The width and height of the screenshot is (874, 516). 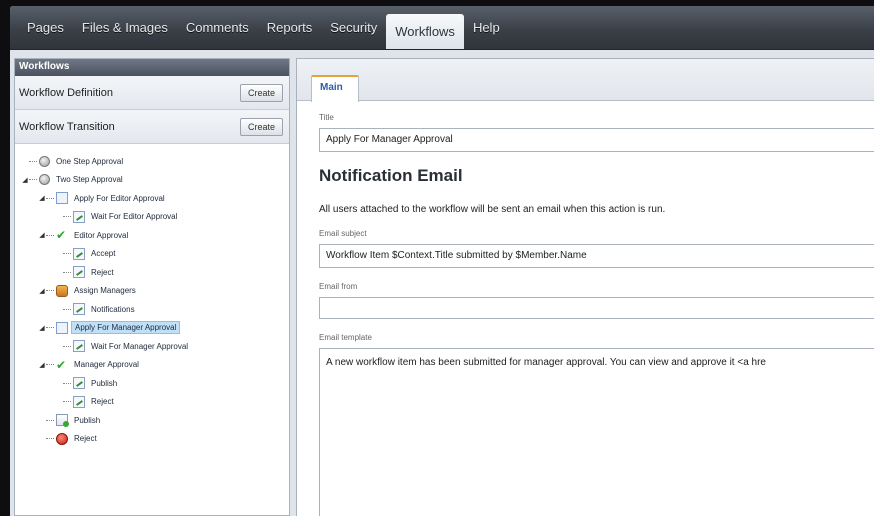 What do you see at coordinates (326, 117) in the screenshot?
I see `title-label: Title` at bounding box center [326, 117].